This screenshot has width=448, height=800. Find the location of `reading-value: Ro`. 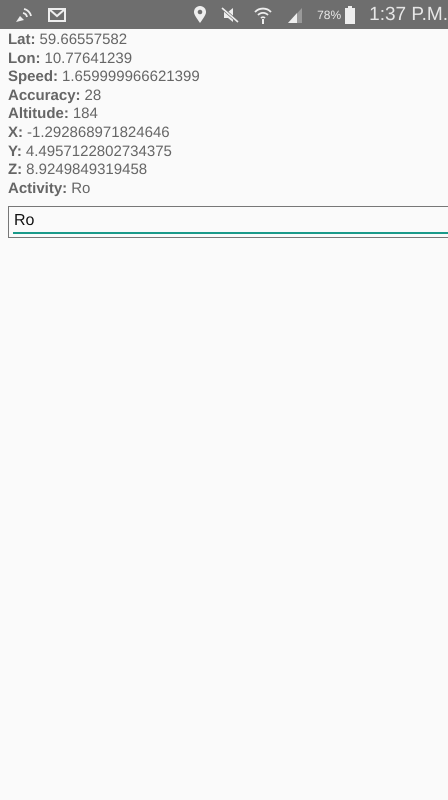

reading-value: Ro is located at coordinates (80, 189).